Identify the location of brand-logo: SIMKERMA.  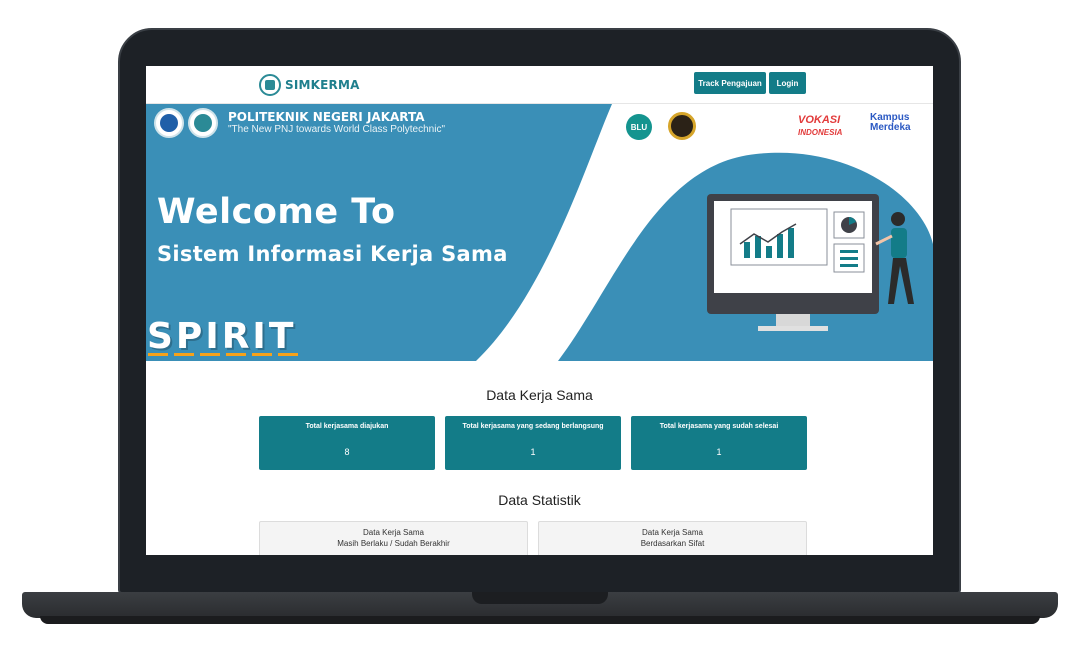
(309, 85).